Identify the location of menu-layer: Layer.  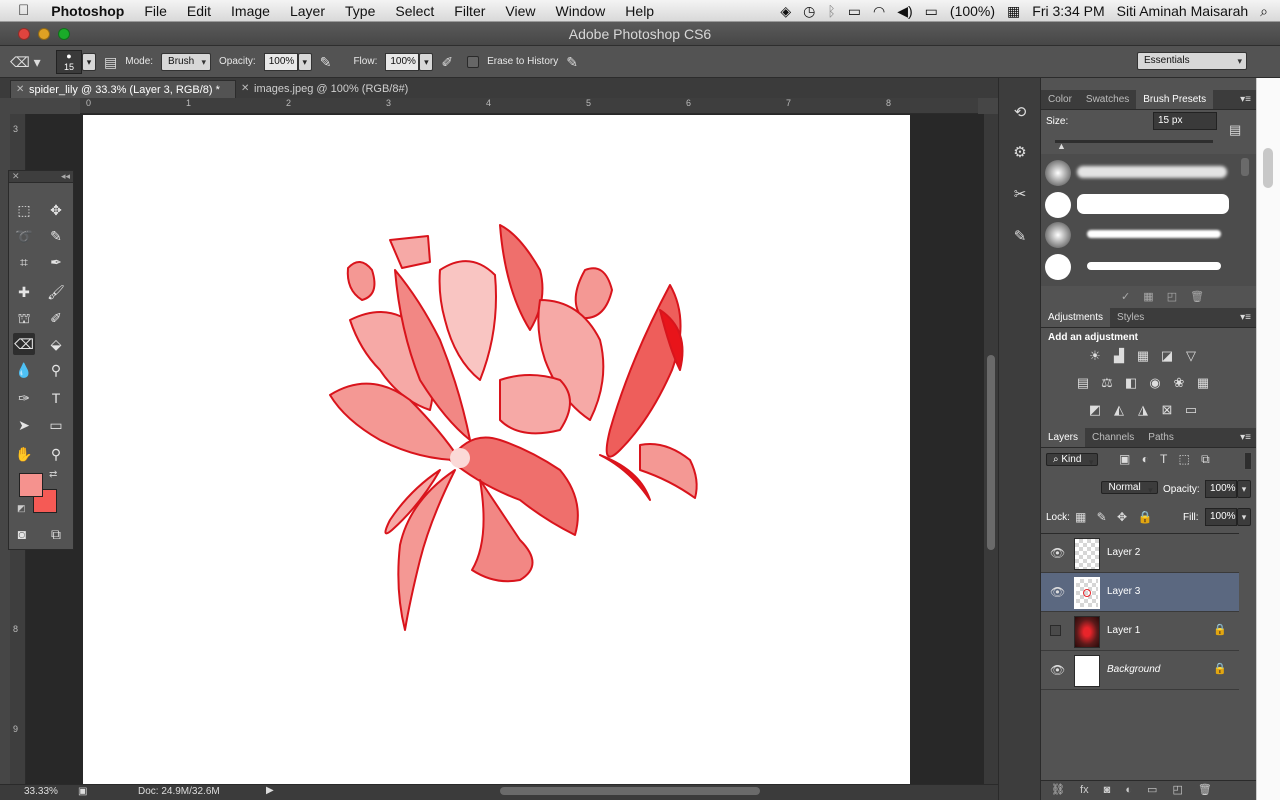
(307, 11).